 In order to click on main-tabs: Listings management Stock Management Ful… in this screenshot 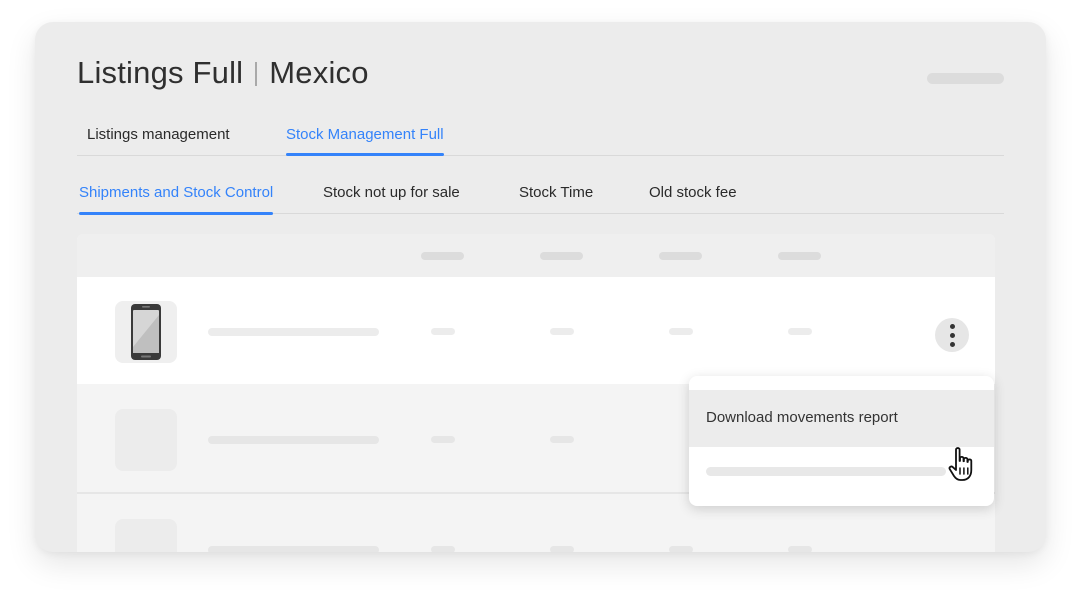, I will do `click(540, 139)`.